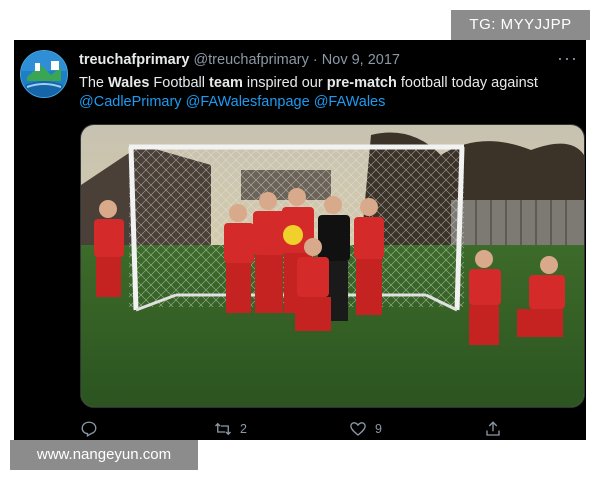 This screenshot has width=600, height=480. I want to click on mention-link: @CadlePrimary, so click(130, 102).